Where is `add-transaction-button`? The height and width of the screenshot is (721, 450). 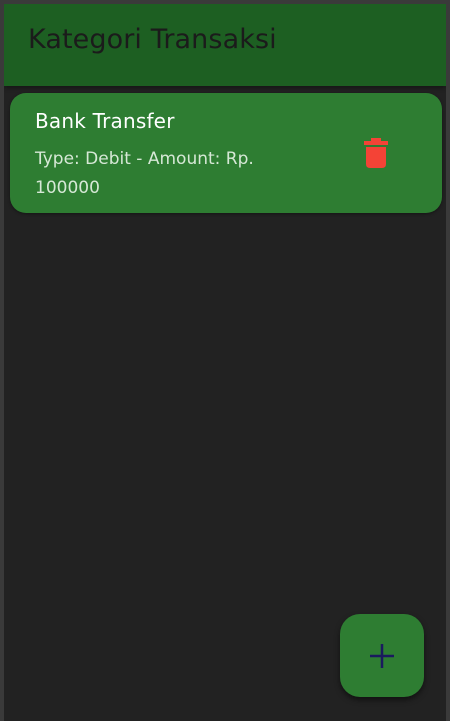 add-transaction-button is located at coordinates (382, 655).